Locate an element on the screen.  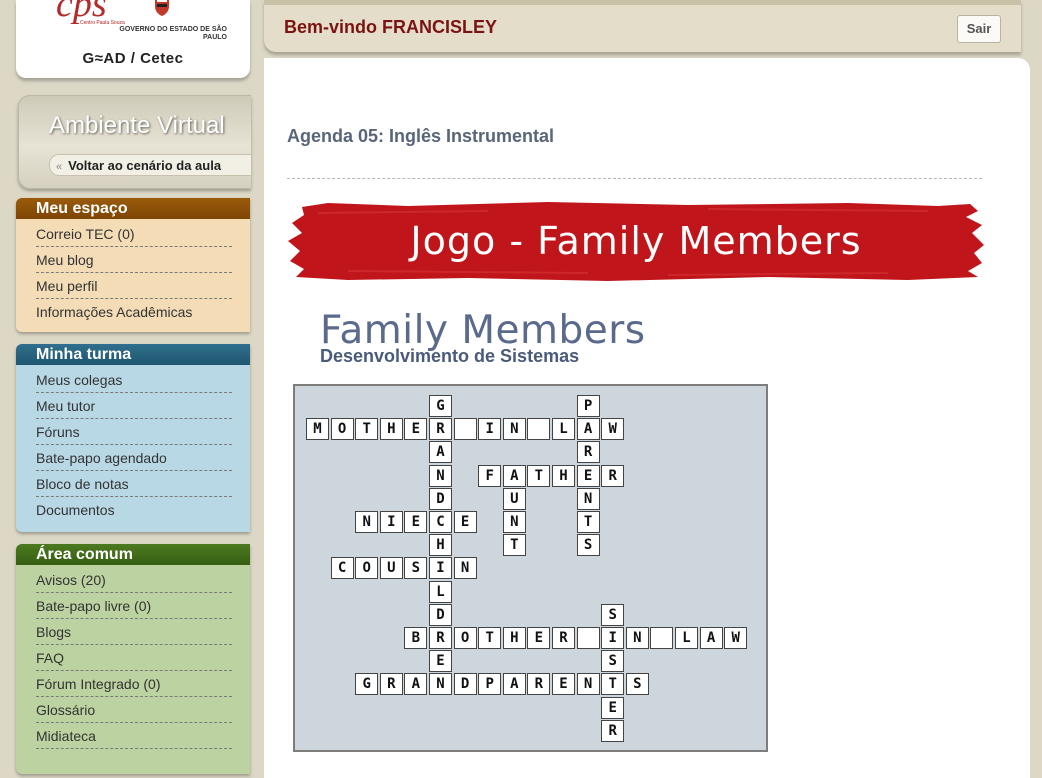
sidebar-item-foruns: Fóruns is located at coordinates (134, 432).